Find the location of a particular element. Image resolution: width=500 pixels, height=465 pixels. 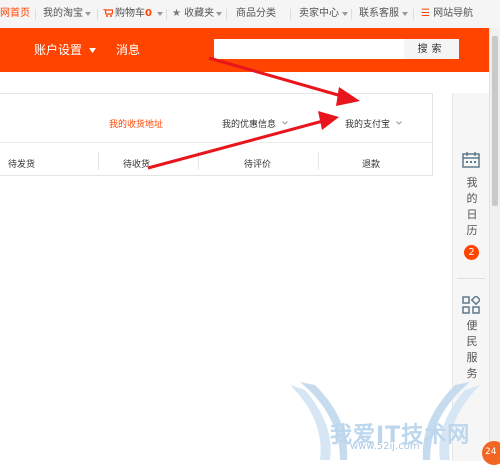

star-icon: ★ is located at coordinates (176, 13).